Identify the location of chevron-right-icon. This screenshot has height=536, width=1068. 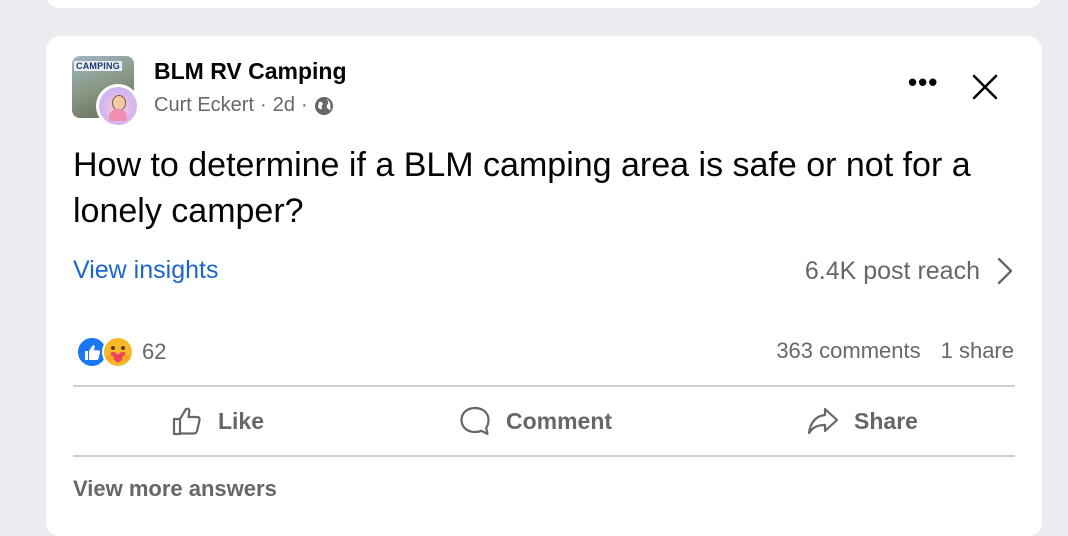
(1005, 271).